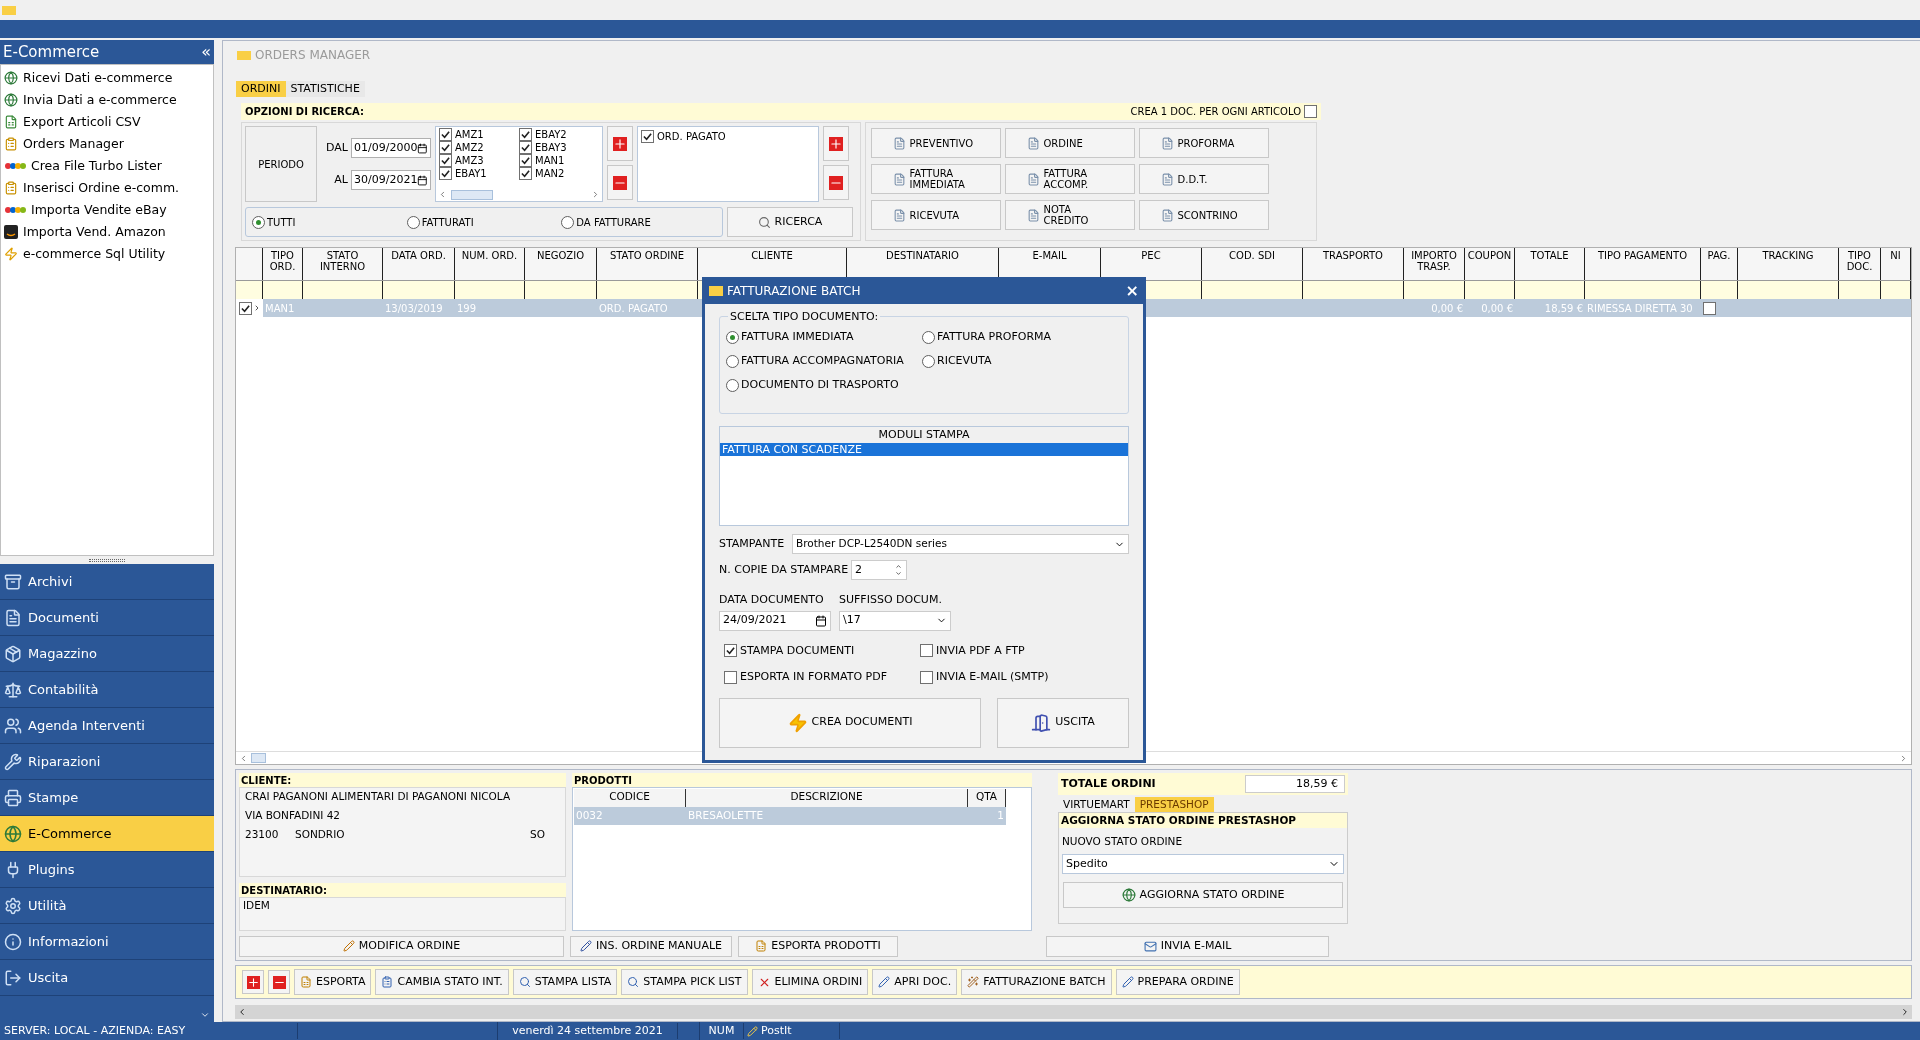  Describe the element at coordinates (262, 834) in the screenshot. I see `client-zip: 23100` at that location.